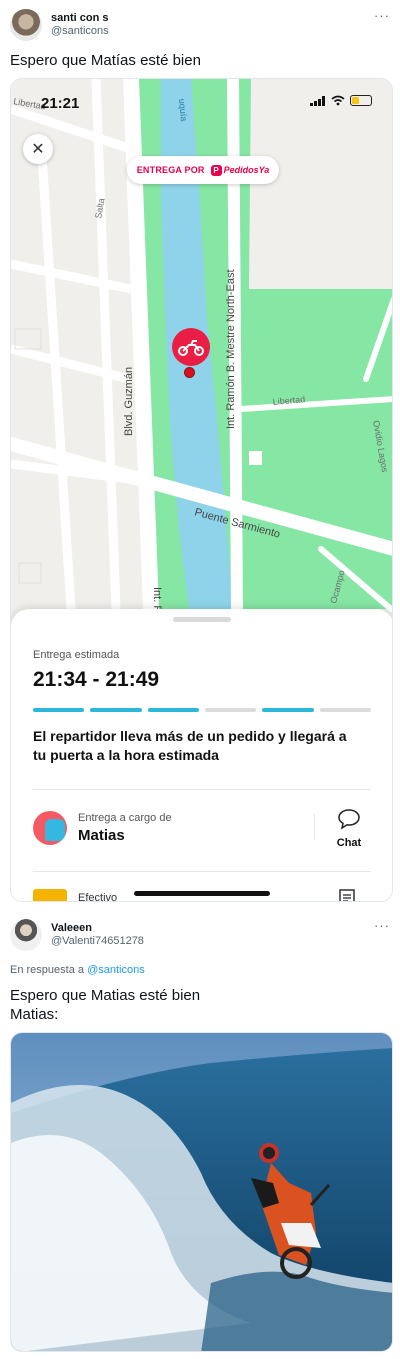 Image resolution: width=400 pixels, height=1359 pixels. Describe the element at coordinates (239, 170) in the screenshot. I see `pedidosya-logo-icon: P PedidosYa` at that location.